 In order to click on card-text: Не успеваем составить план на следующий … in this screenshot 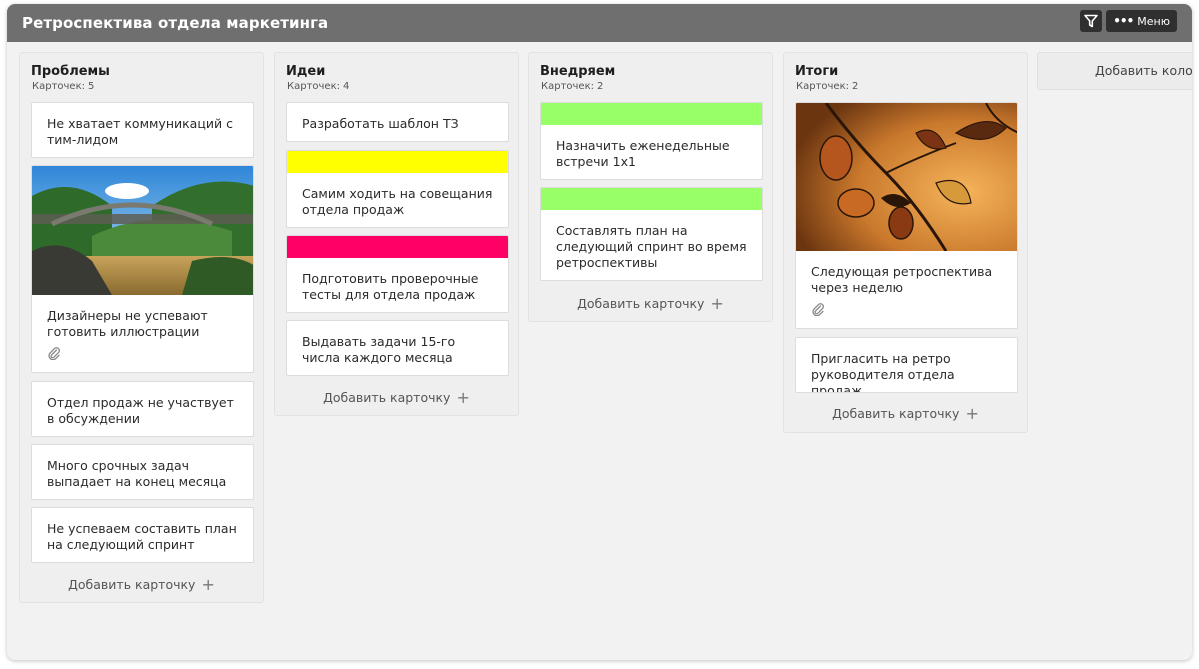, I will do `click(142, 536)`.